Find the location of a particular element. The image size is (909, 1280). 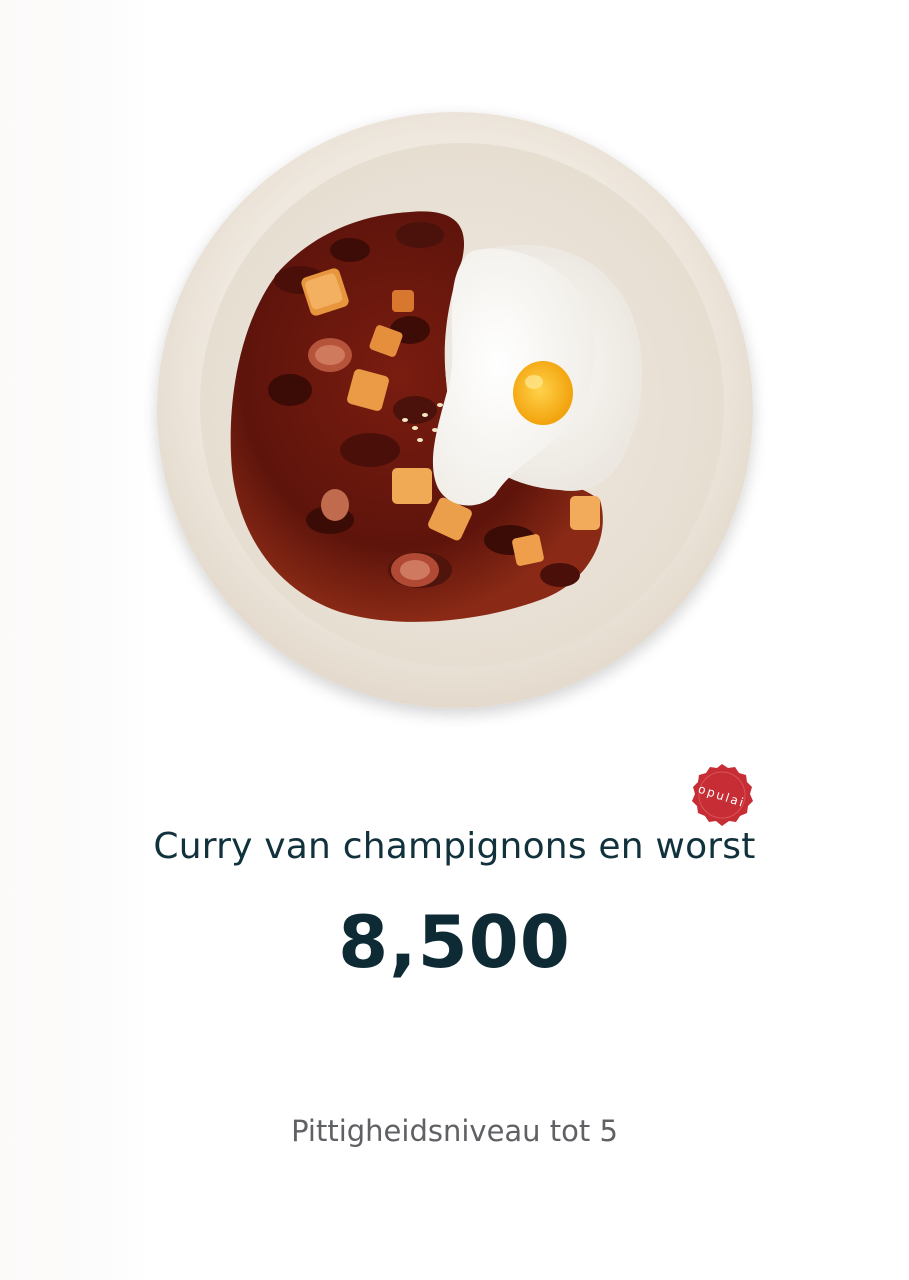

spice-level-note: Pittigheidsniveau tot 5 is located at coordinates (454, 1131).